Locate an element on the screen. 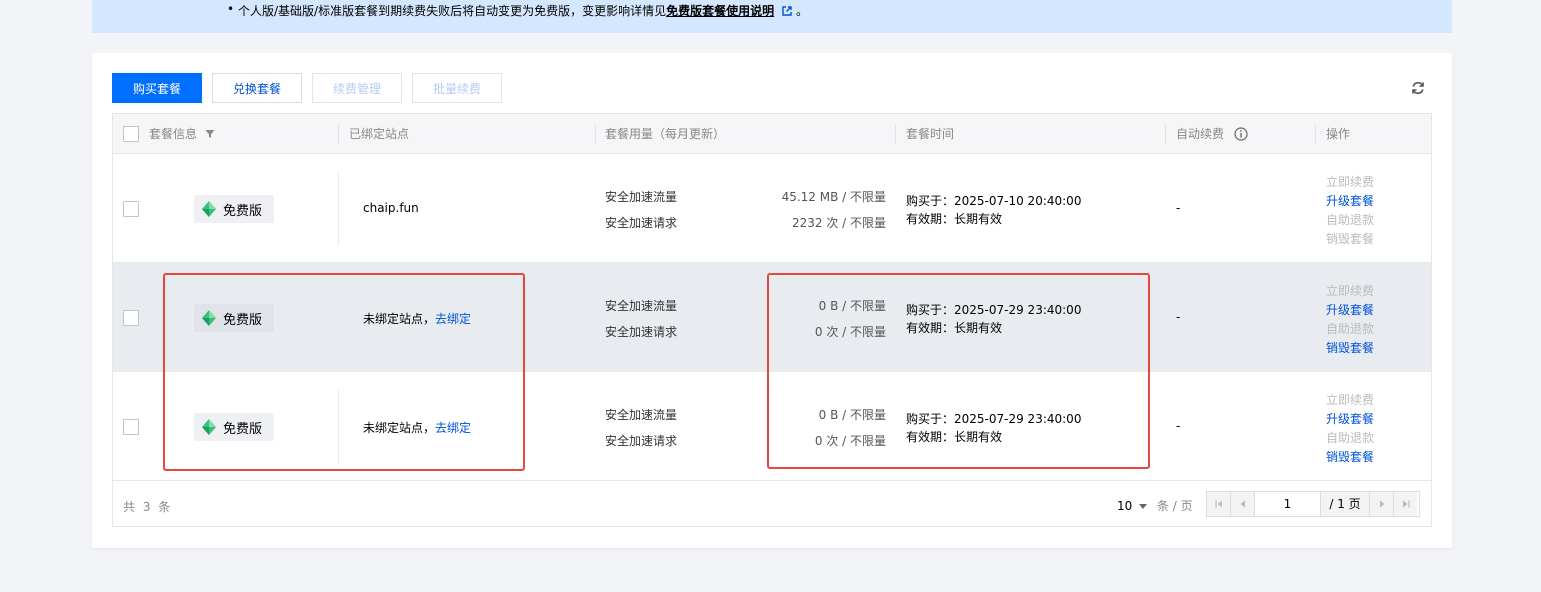 This screenshot has height=592, width=1541. page-size-unit: 条 / 页 is located at coordinates (1174, 506).